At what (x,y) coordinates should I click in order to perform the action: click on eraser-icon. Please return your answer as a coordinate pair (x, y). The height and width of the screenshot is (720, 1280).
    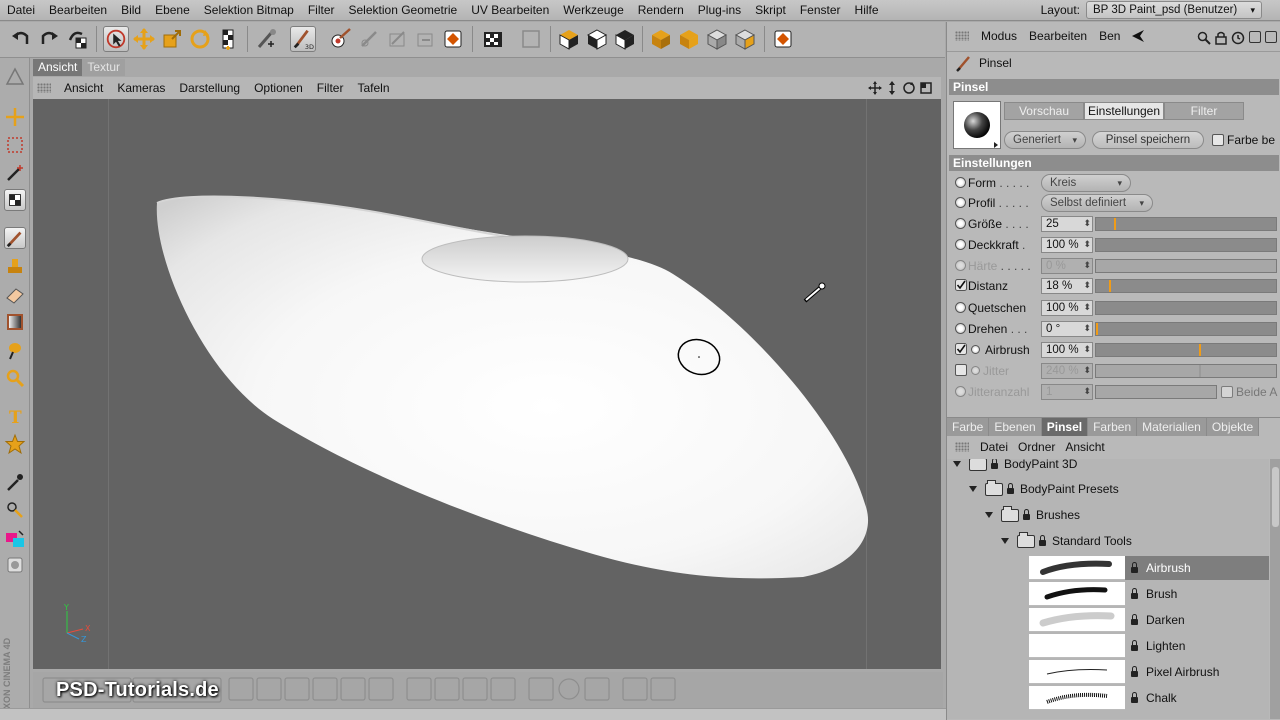
    Looking at the image, I should click on (15, 295).